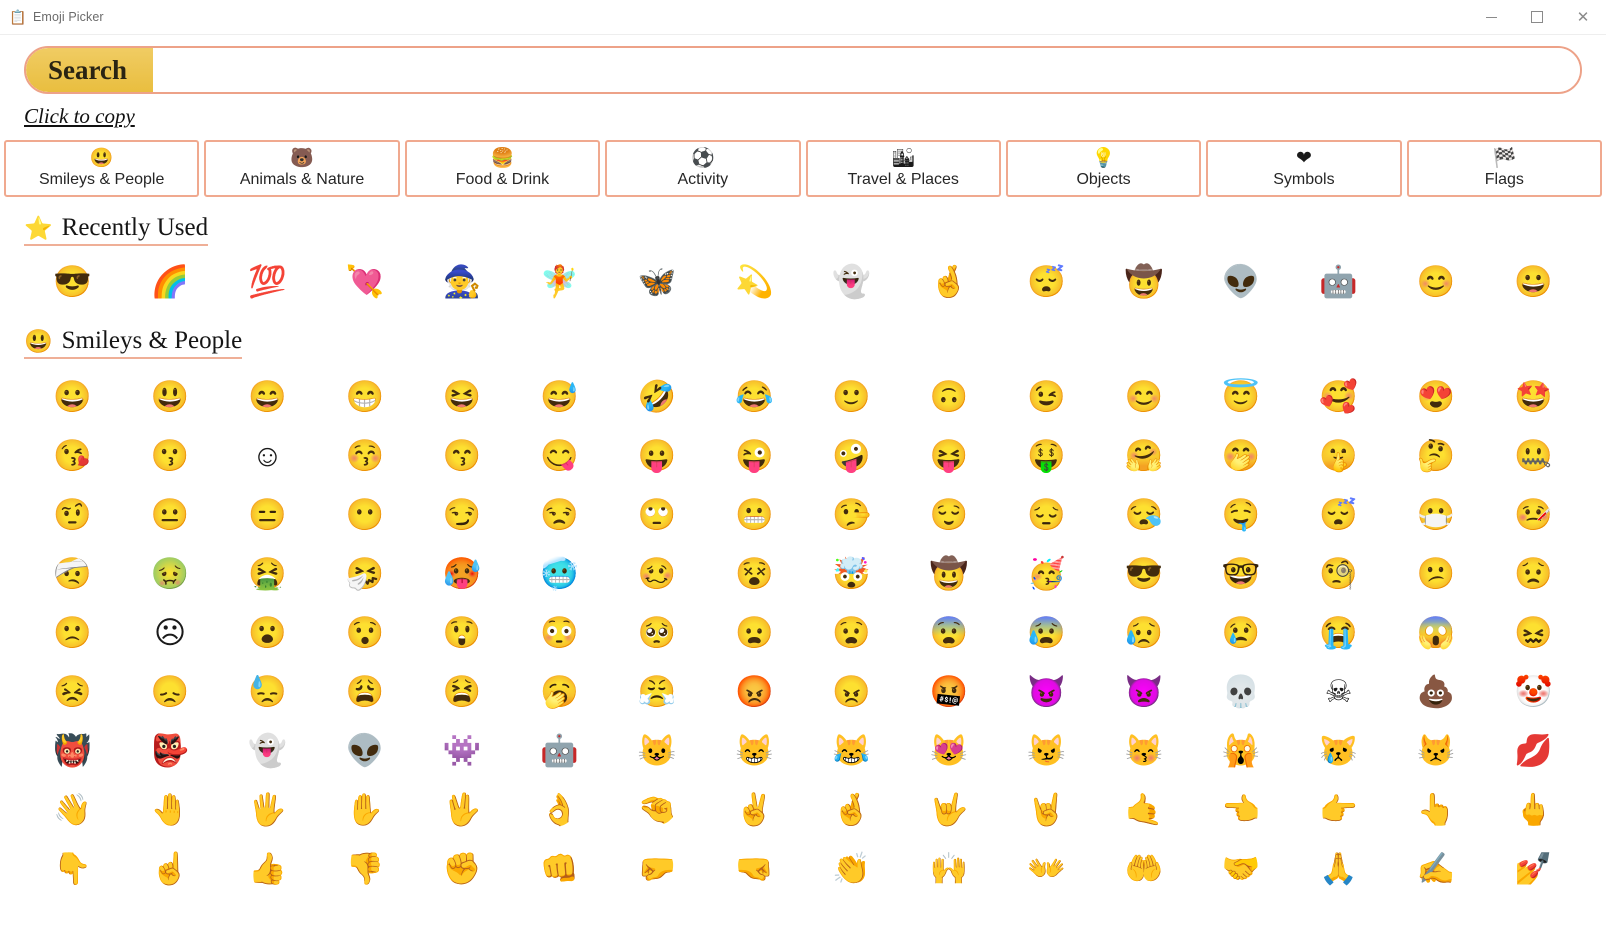 Image resolution: width=1606 pixels, height=927 pixels. What do you see at coordinates (948, 455) in the screenshot?
I see `emoji-cell: 😝` at bounding box center [948, 455].